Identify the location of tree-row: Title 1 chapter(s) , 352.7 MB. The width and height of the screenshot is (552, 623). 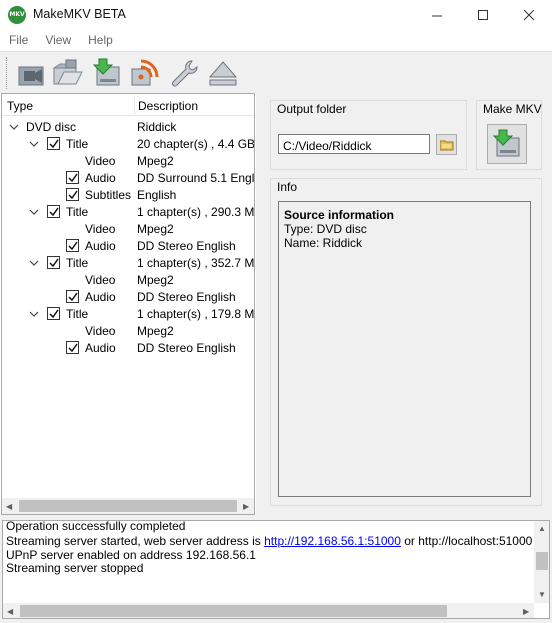
(128, 262).